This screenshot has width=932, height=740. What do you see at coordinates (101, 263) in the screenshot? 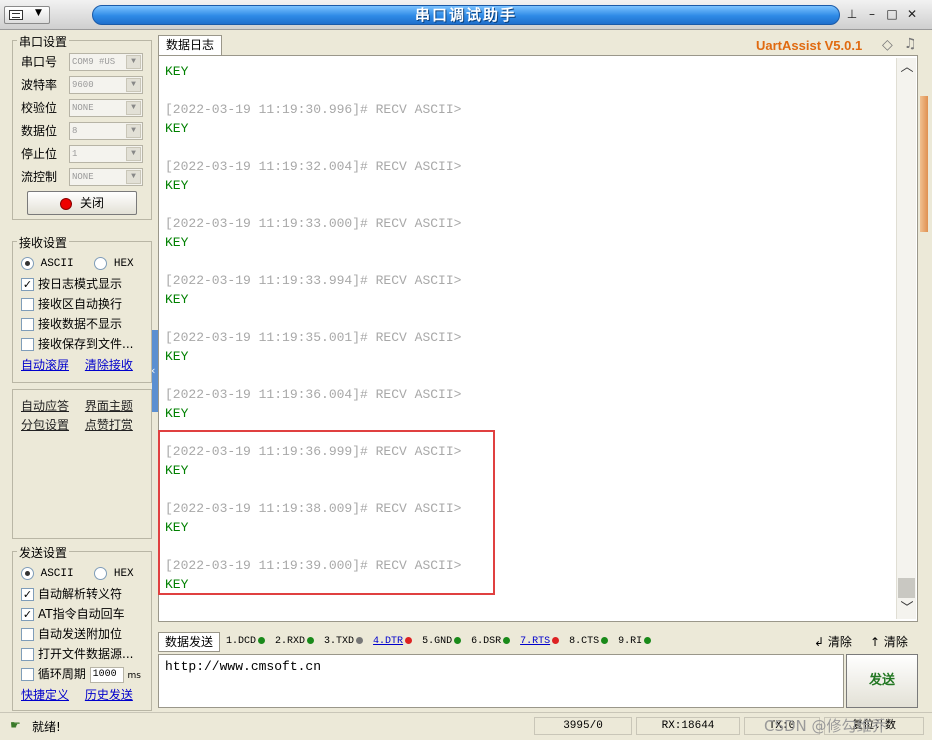
I see `receive-hex-radio` at bounding box center [101, 263].